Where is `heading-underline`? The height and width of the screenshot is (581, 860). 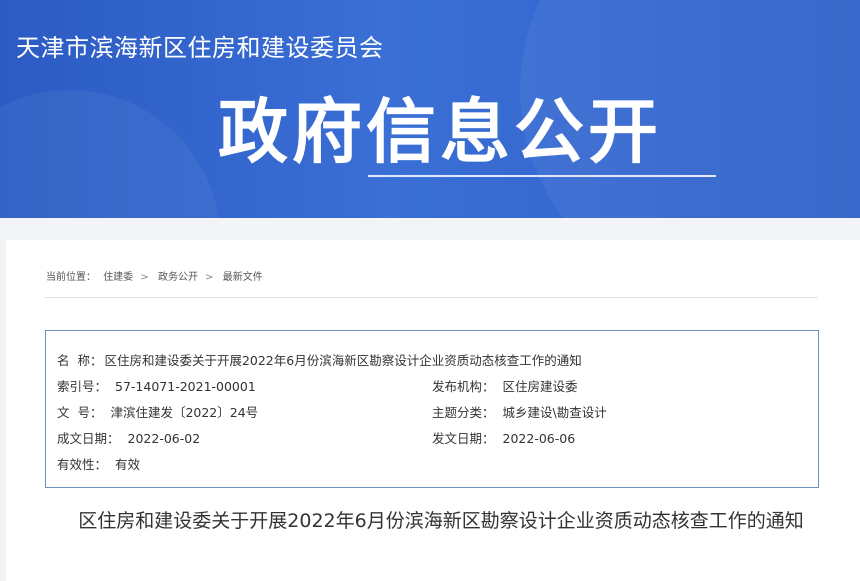 heading-underline is located at coordinates (542, 176).